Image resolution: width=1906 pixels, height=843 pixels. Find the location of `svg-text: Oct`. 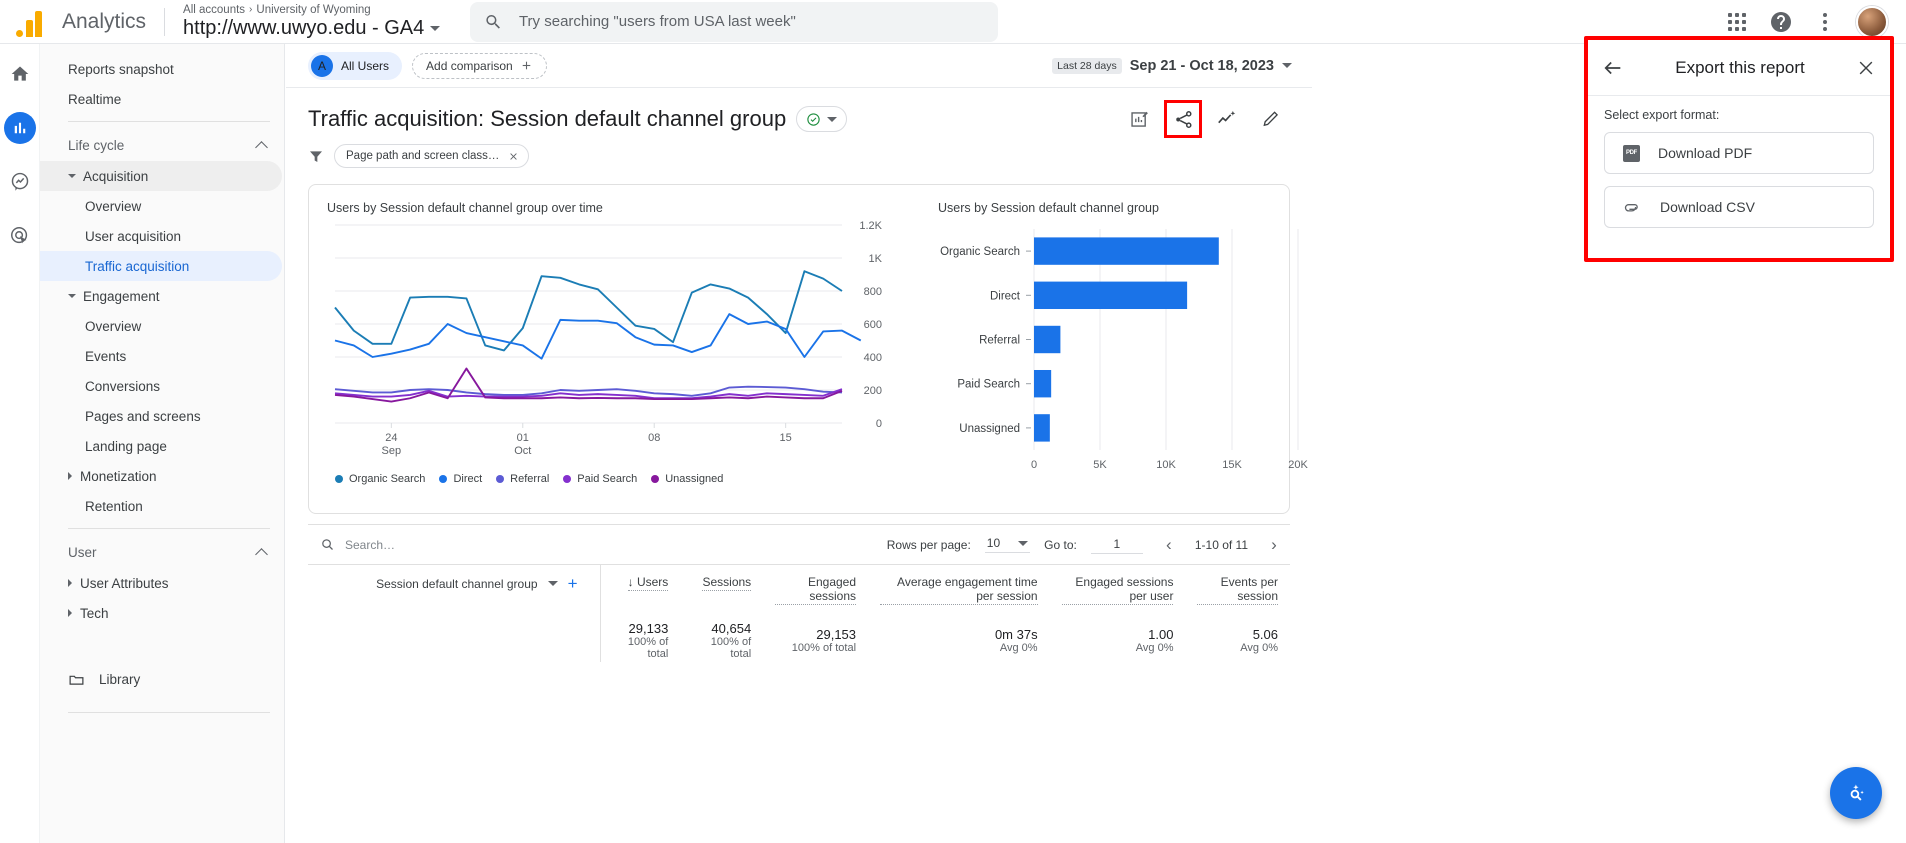

svg-text: Oct is located at coordinates (522, 451).